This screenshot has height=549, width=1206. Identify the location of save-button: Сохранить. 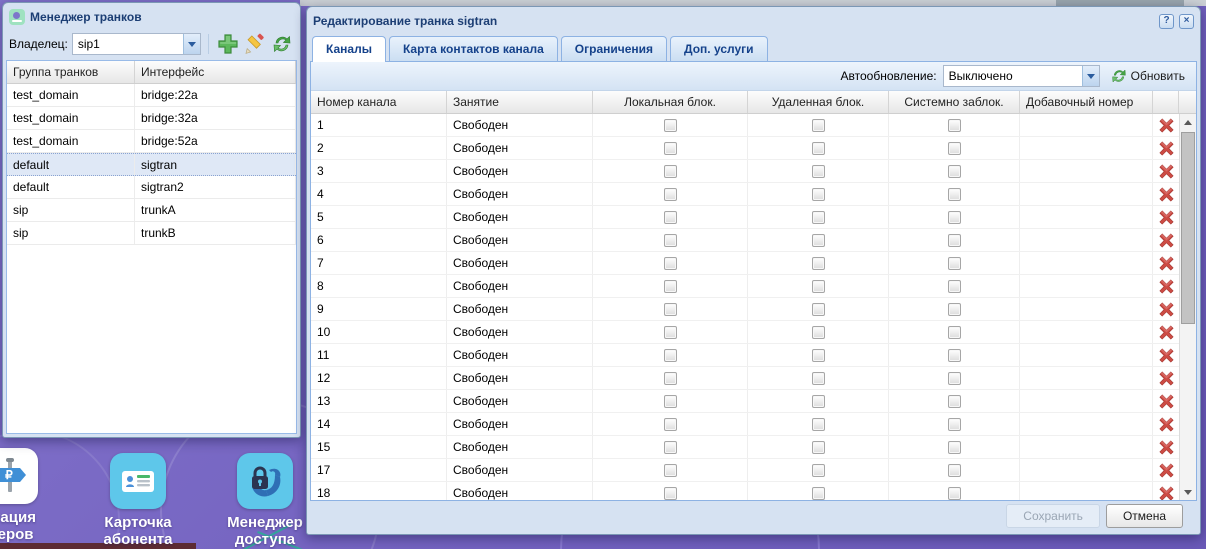
(1053, 516).